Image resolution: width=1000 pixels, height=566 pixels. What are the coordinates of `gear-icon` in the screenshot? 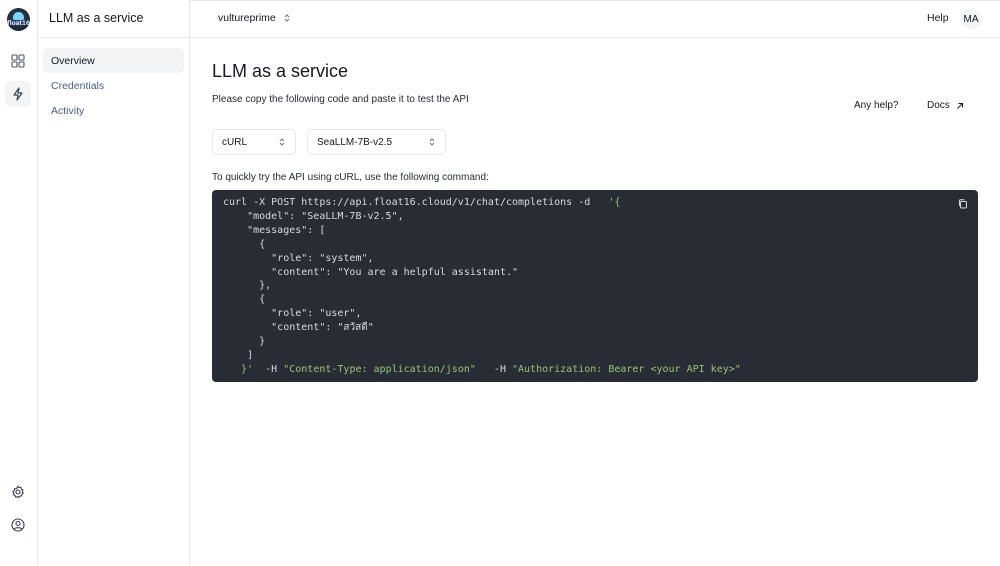 It's located at (18, 492).